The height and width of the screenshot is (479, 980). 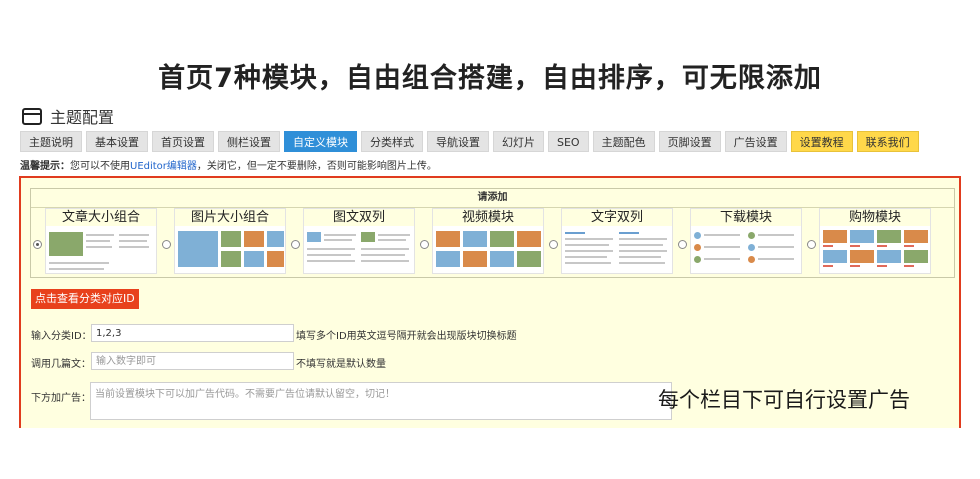 I want to click on tab-basic-settings: 基本设置, so click(x=117, y=141).